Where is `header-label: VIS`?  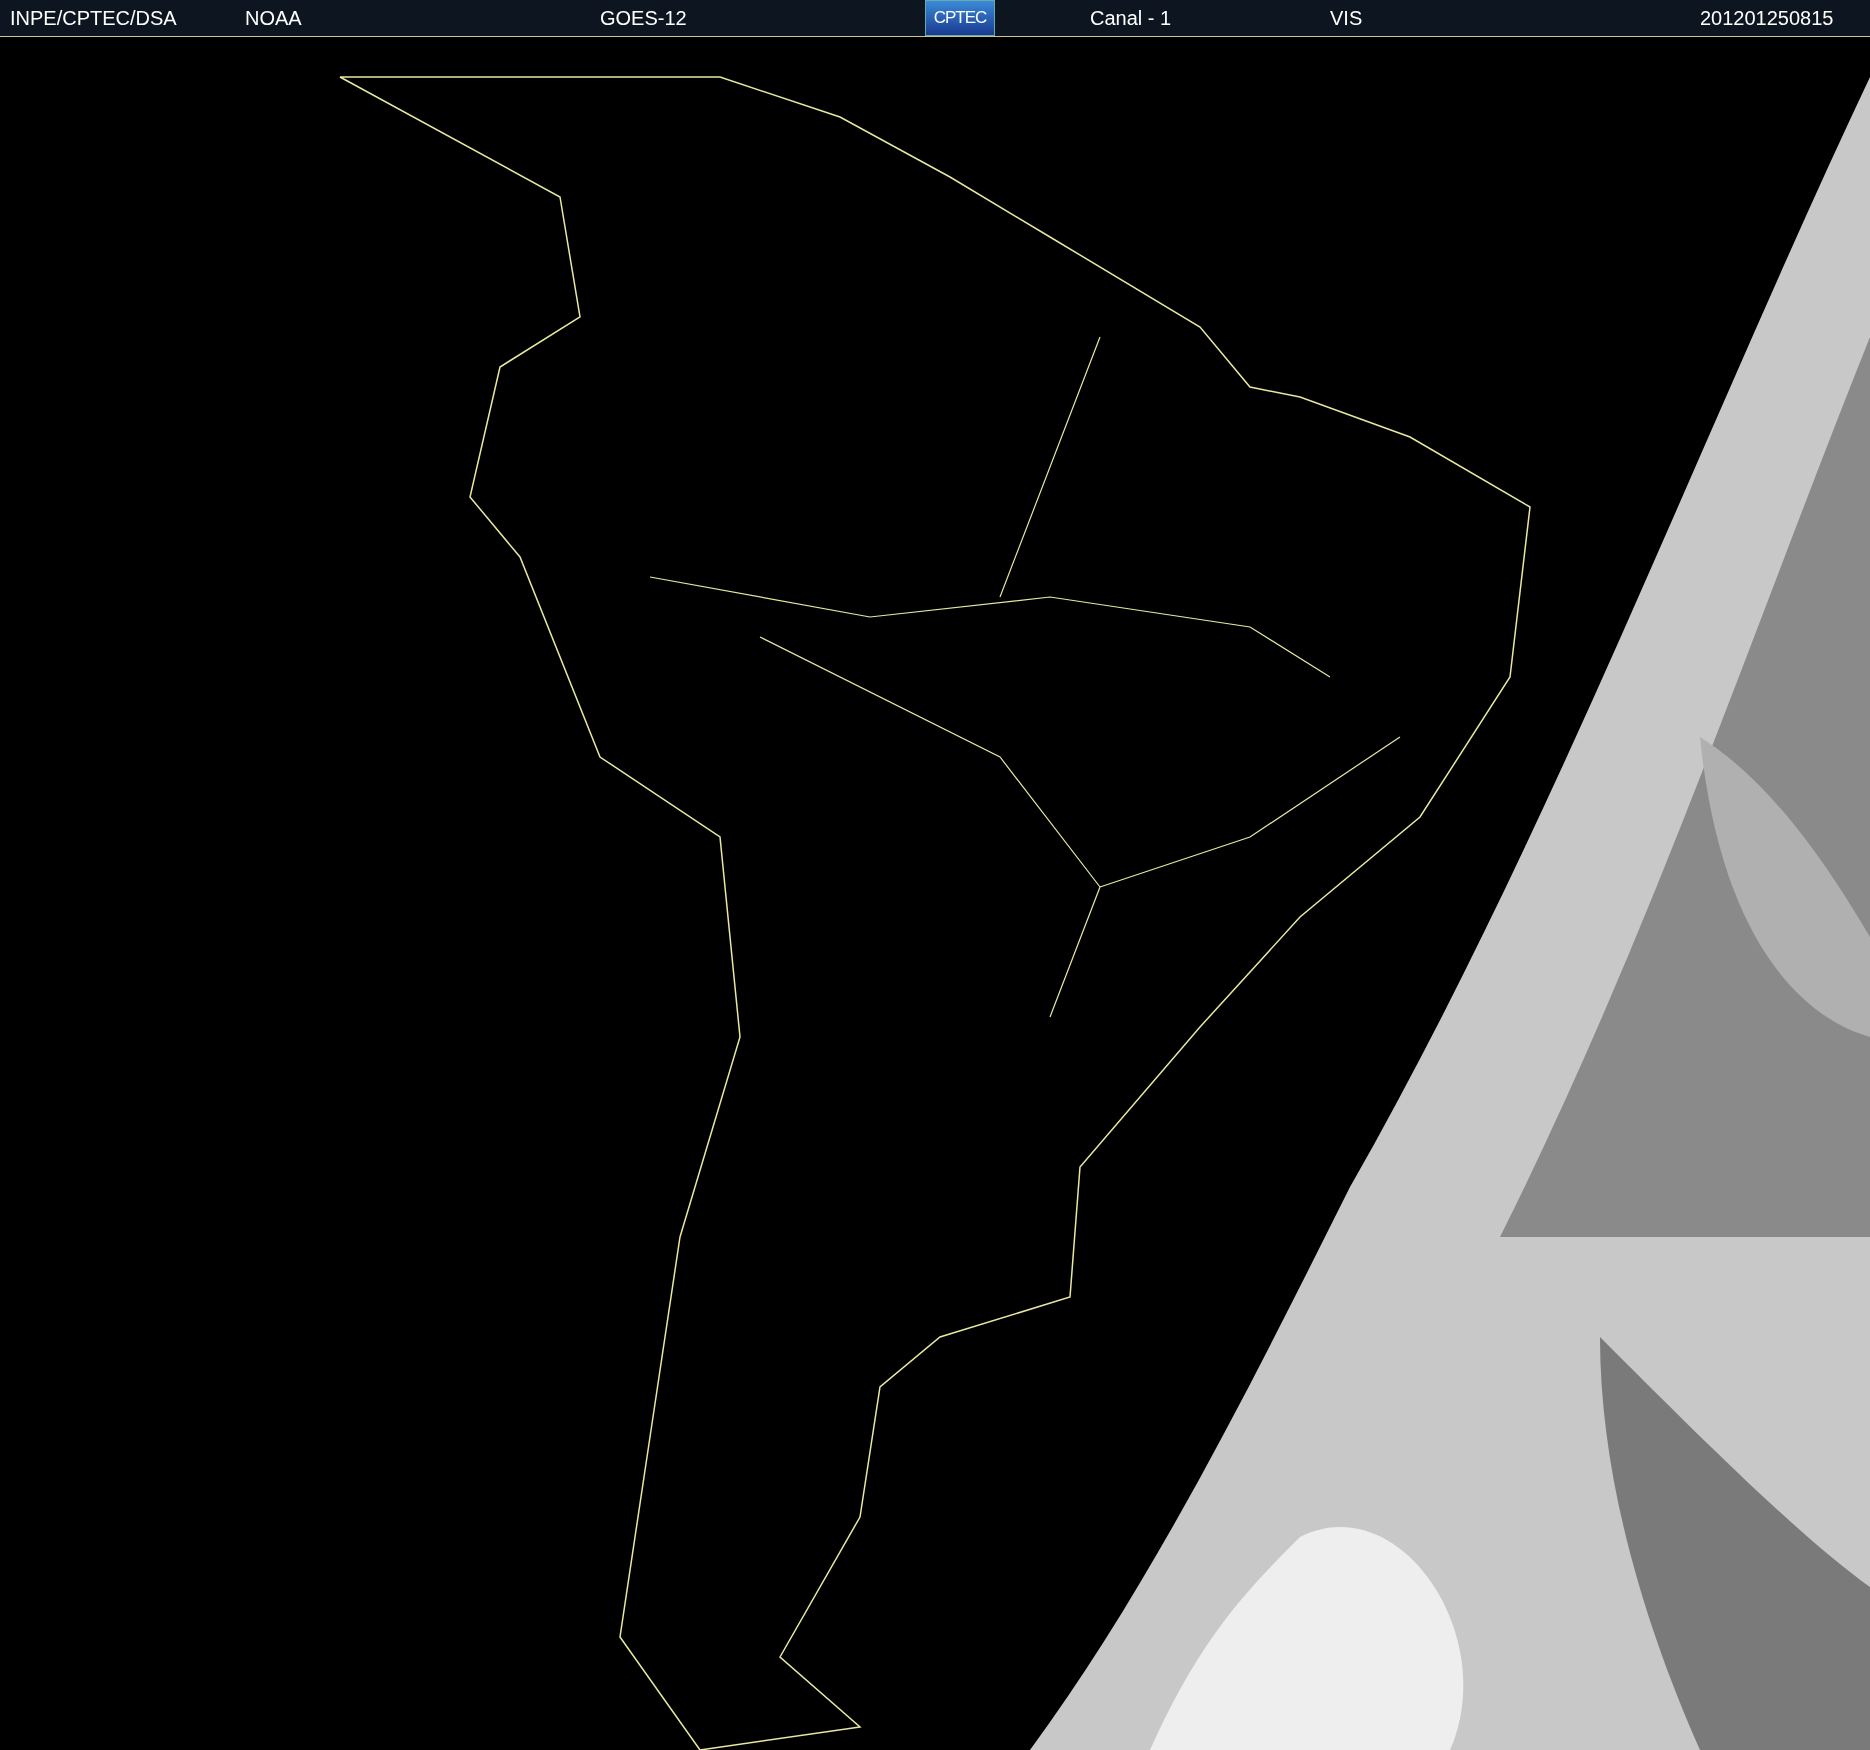
header-label: VIS is located at coordinates (1346, 17).